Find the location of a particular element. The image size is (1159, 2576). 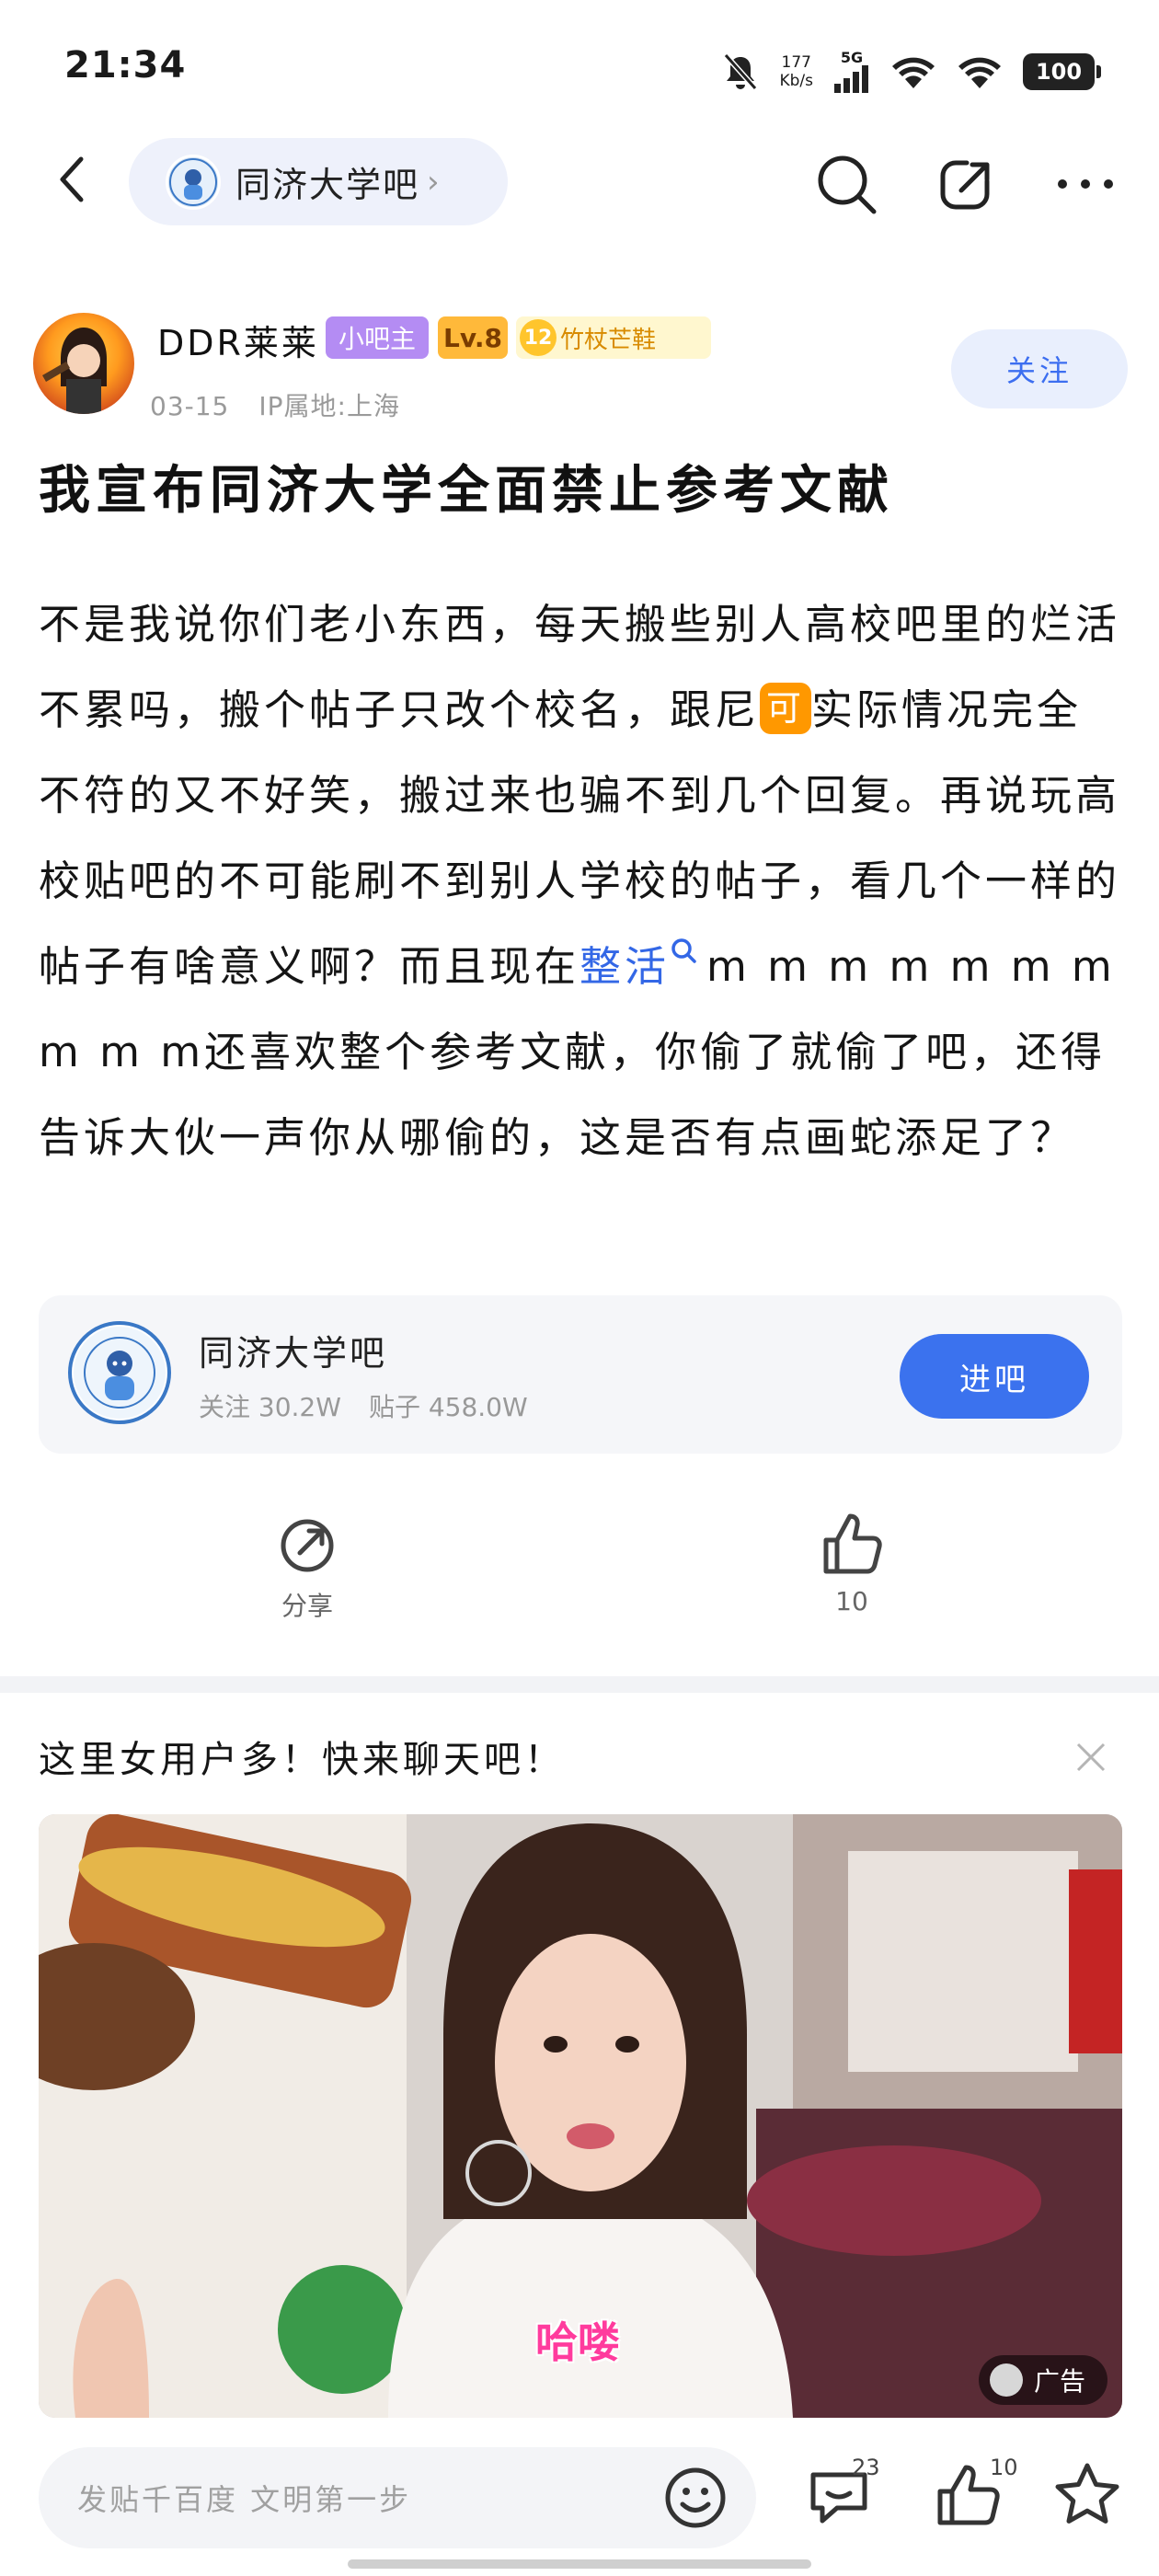

forum-pill: 同济大学吧 › is located at coordinates (318, 181).